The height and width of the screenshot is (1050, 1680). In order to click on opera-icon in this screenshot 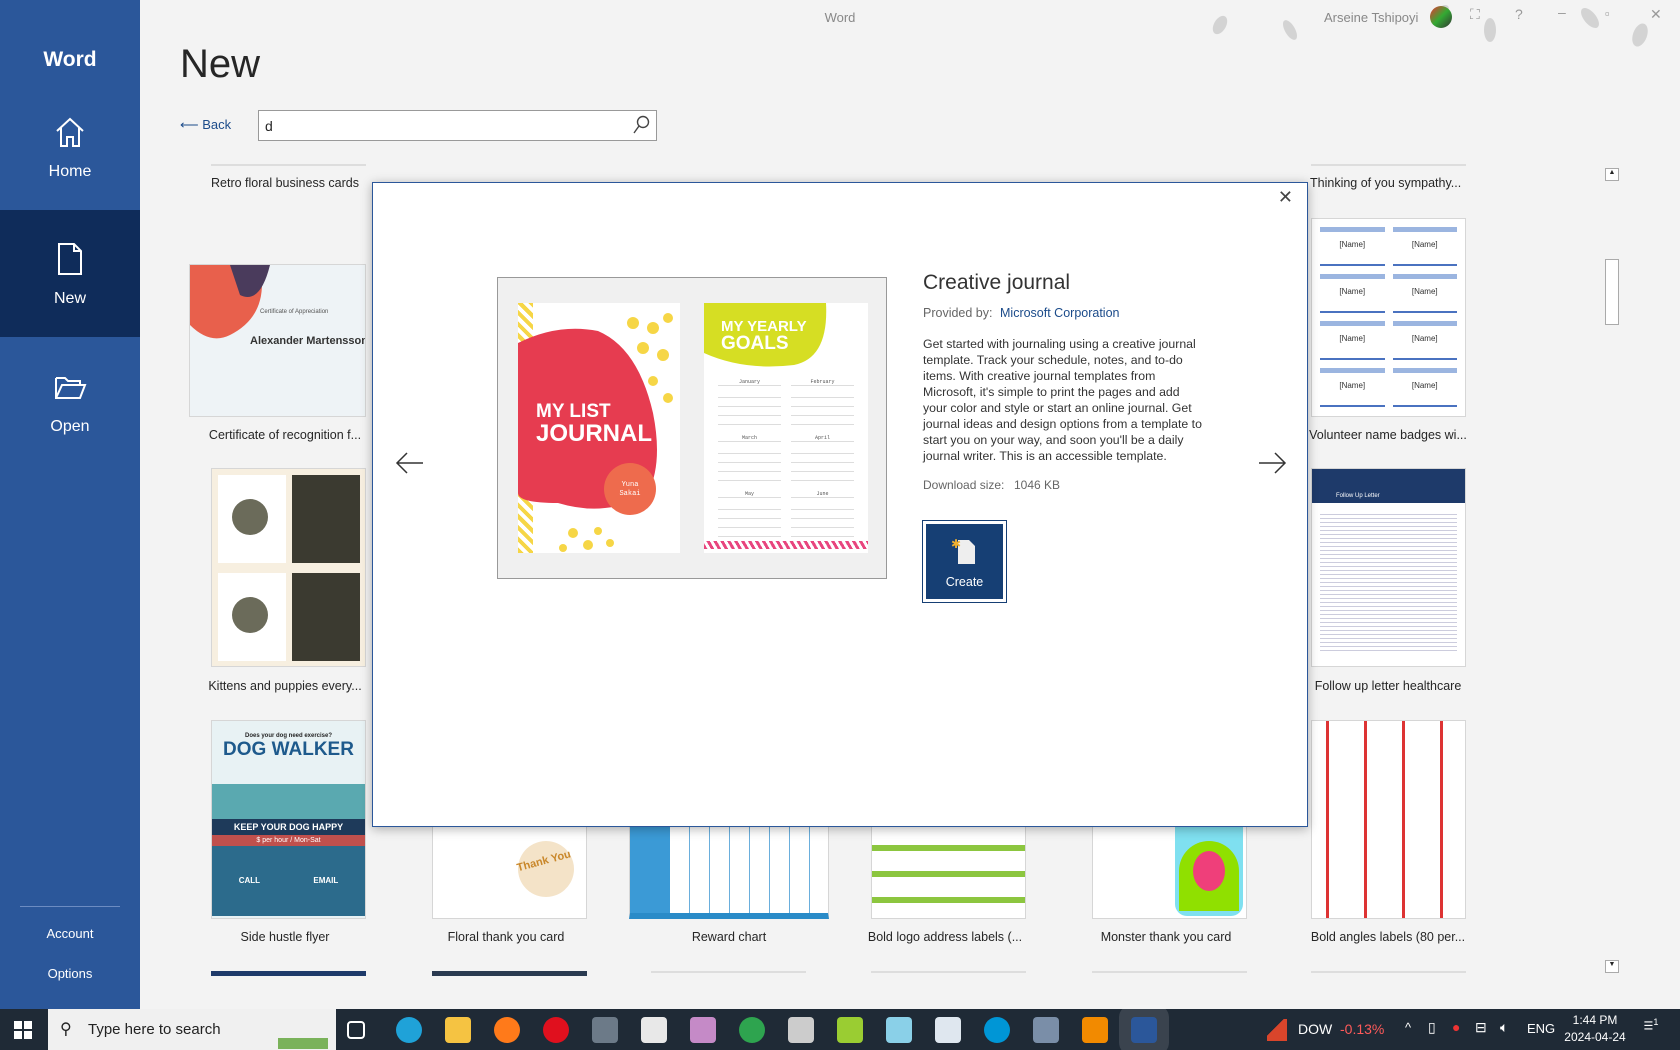, I will do `click(556, 1030)`.